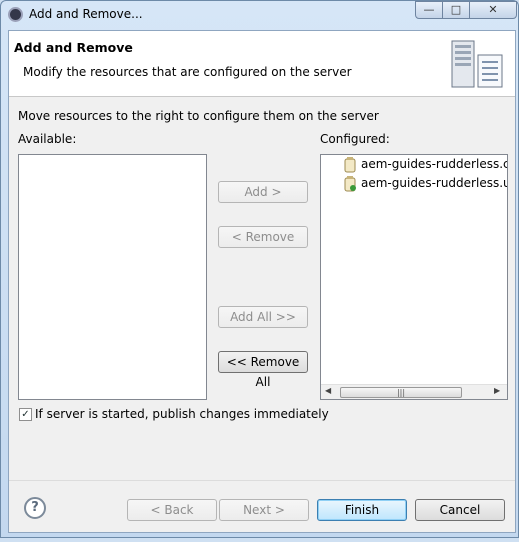  Describe the element at coordinates (35, 508) in the screenshot. I see `help-icon: ?` at that location.